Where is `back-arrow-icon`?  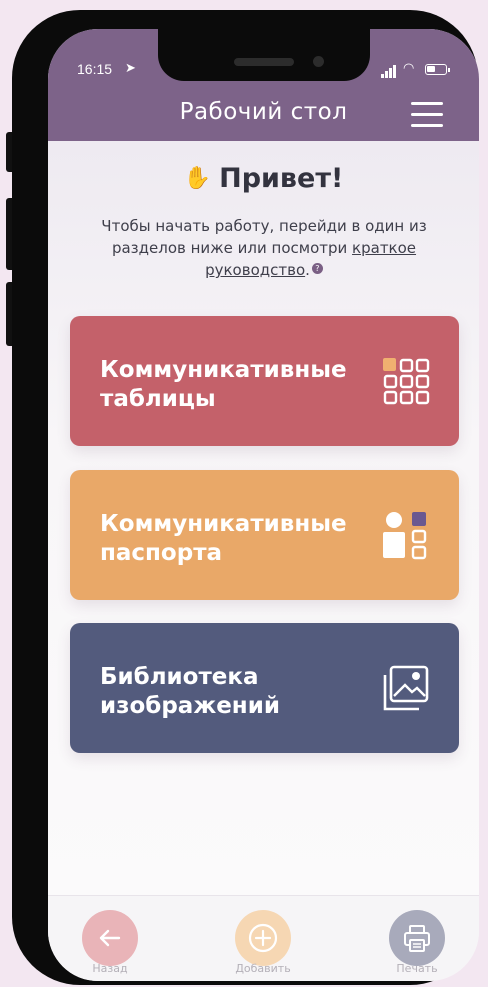
back-arrow-icon is located at coordinates (110, 938).